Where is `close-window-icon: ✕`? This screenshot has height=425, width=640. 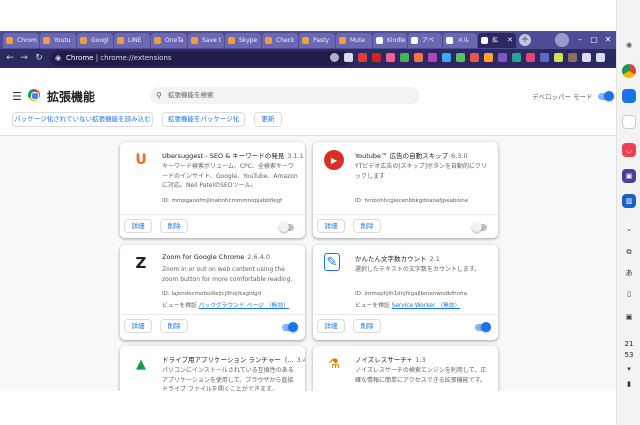 close-window-icon: ✕ is located at coordinates (608, 40).